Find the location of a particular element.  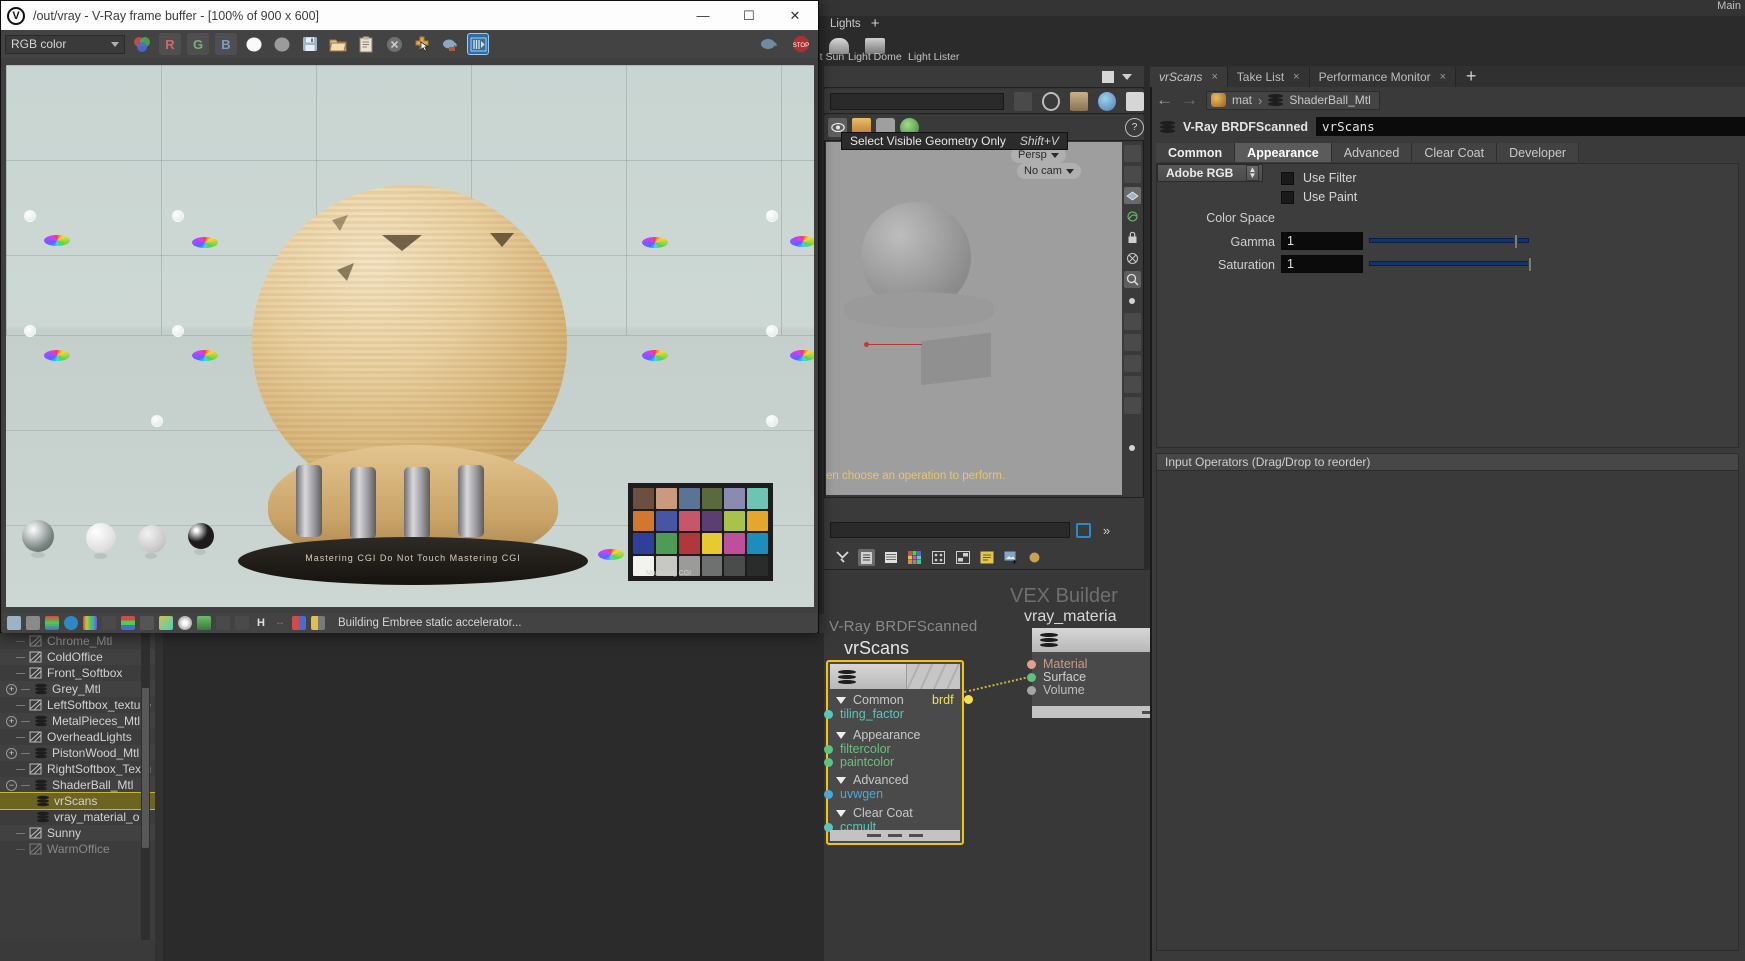

list-lines-icon is located at coordinates (890, 557).